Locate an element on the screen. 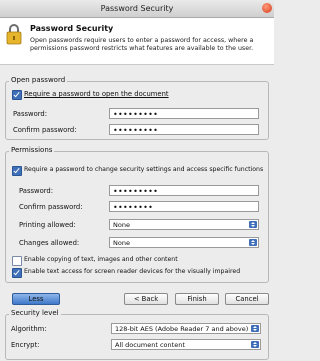  printing-allowed-select: None is located at coordinates (184, 224).